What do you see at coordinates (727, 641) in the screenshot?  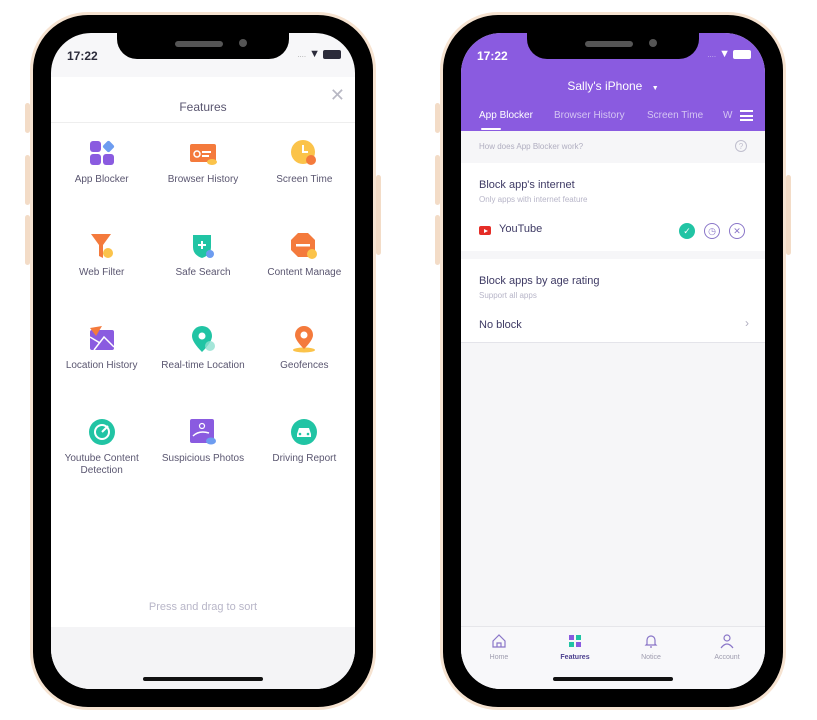 I see `account-icon` at bounding box center [727, 641].